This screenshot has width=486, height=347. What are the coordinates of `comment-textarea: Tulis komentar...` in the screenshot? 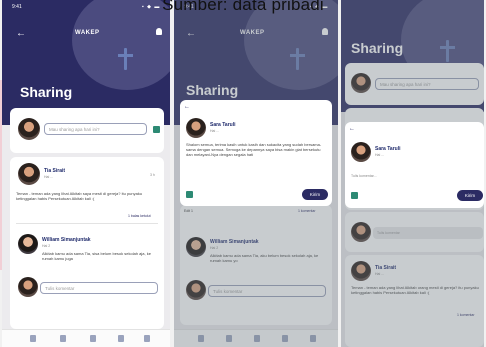 It's located at (364, 176).